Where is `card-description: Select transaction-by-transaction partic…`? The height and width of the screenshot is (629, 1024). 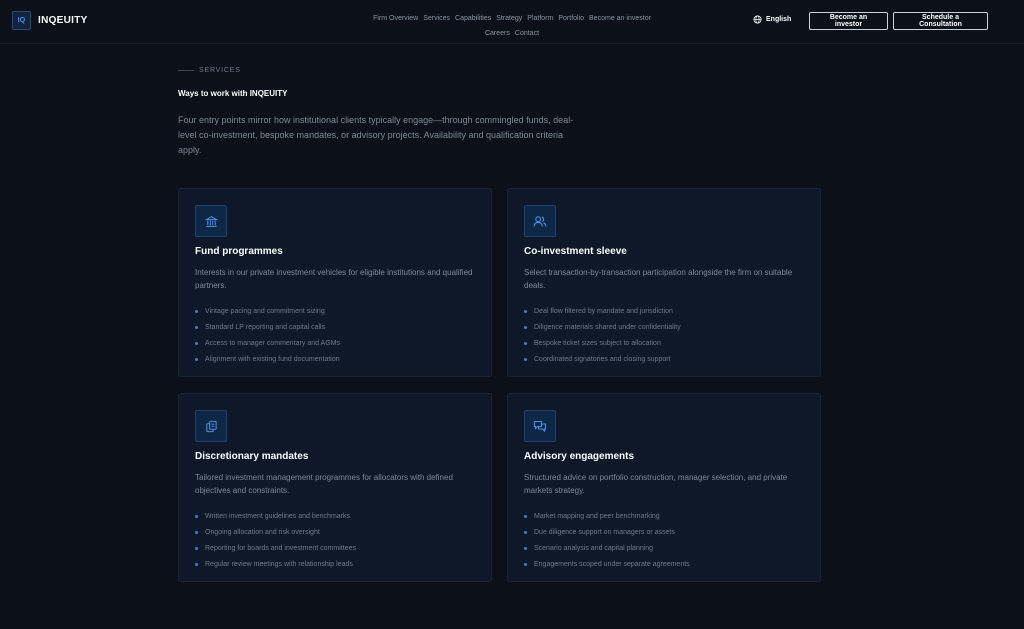 card-description: Select transaction-by-transaction partic… is located at coordinates (658, 279).